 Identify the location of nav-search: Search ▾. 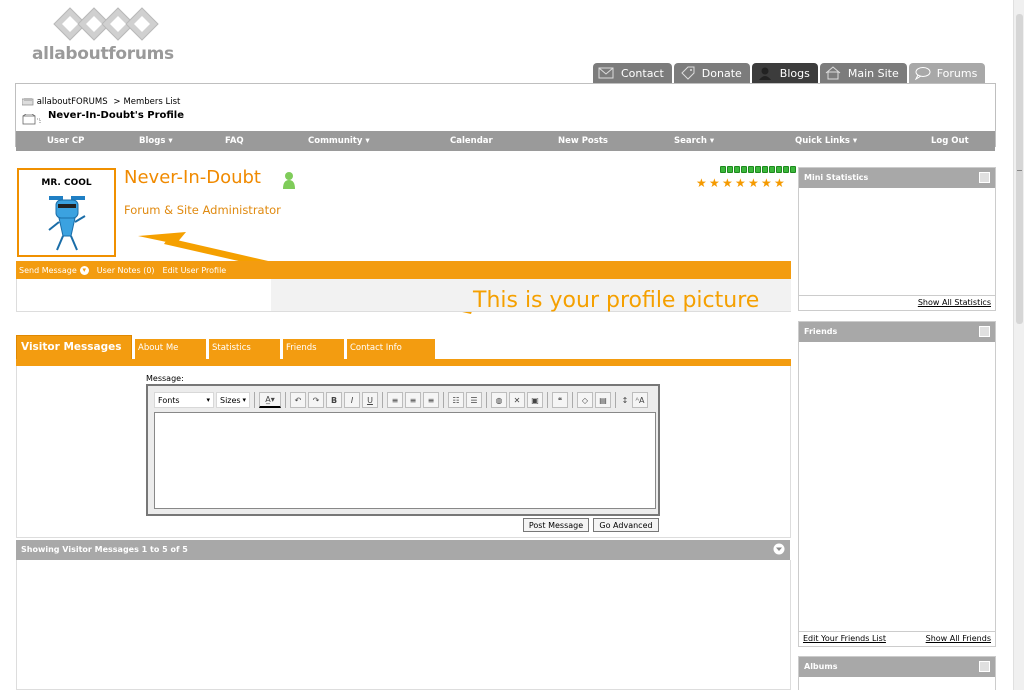
(694, 141).